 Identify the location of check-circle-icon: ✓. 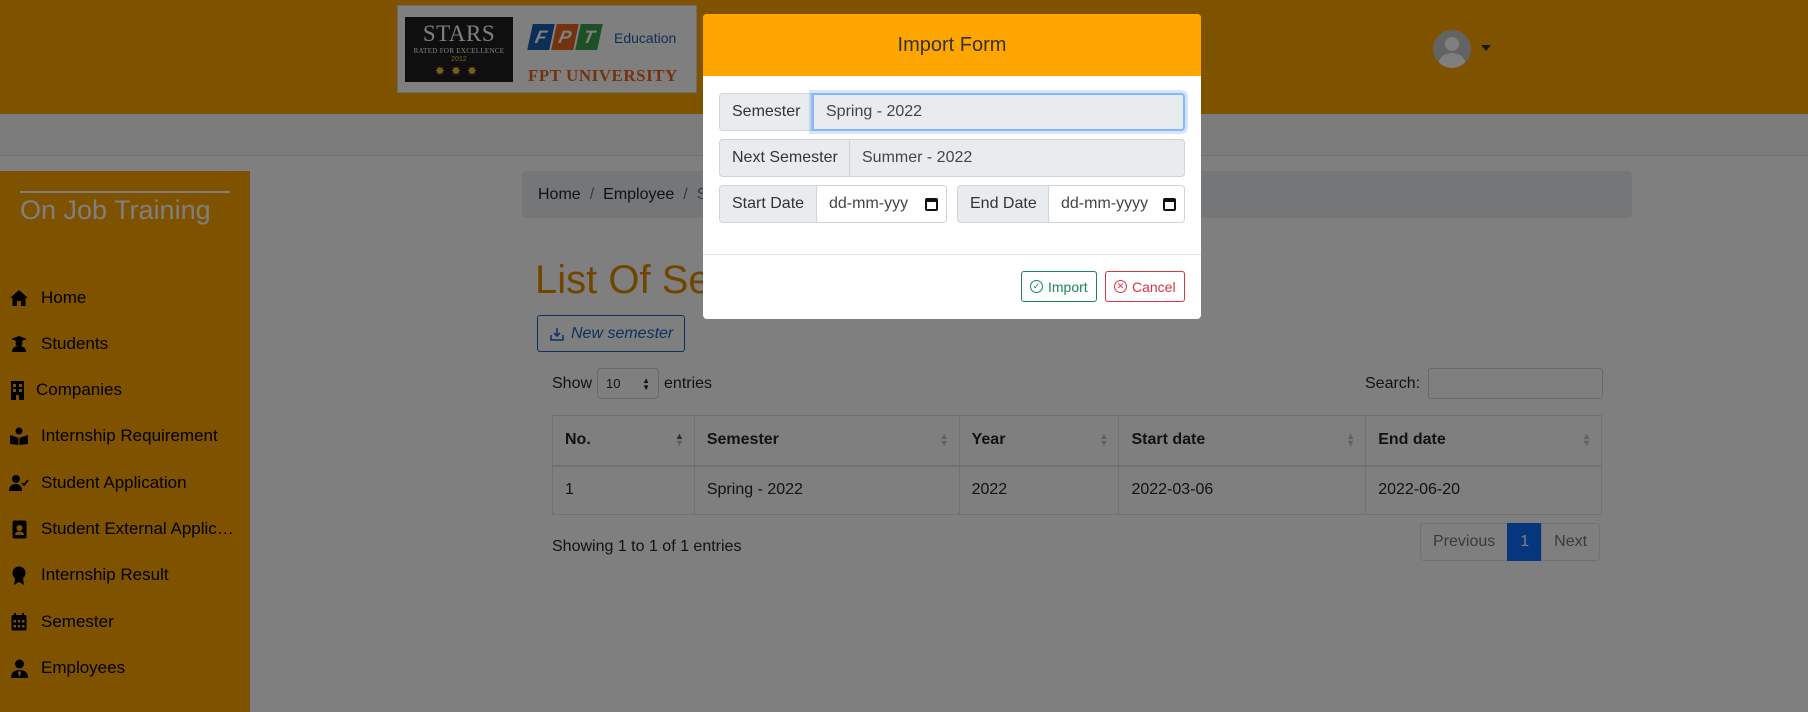
(1036, 286).